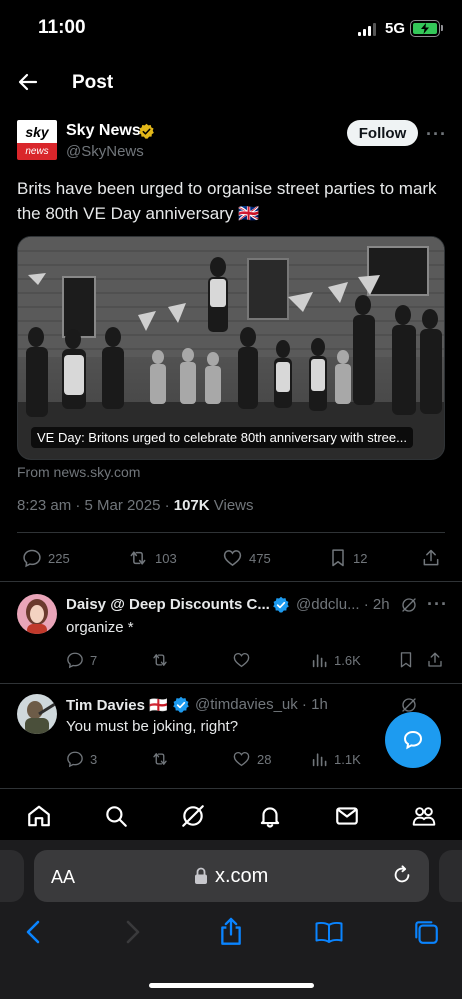  I want to click on reply-more-icon: ···, so click(437, 604).